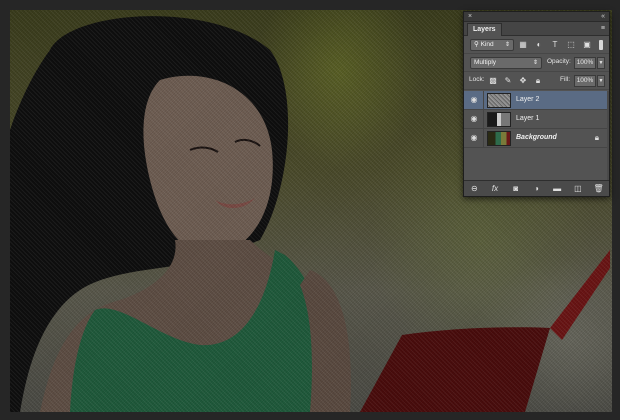  Describe the element at coordinates (477, 79) in the screenshot. I see `lock-label: Lock:` at that location.